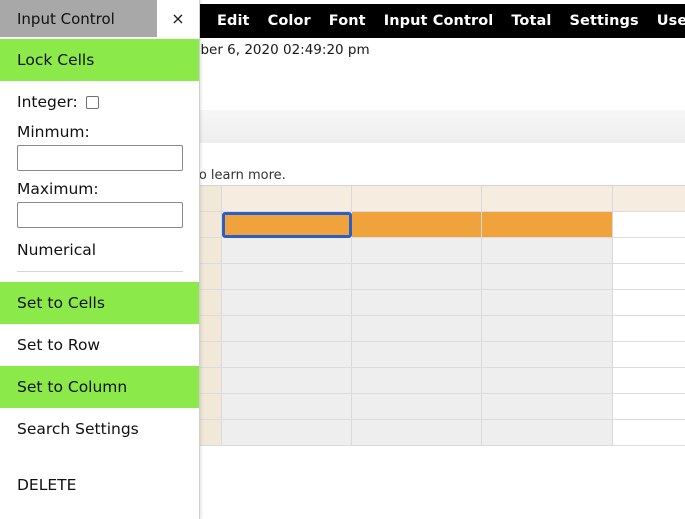 The width and height of the screenshot is (685, 519). Describe the element at coordinates (72, 387) in the screenshot. I see `set-to-column-label: Set to Column` at that location.